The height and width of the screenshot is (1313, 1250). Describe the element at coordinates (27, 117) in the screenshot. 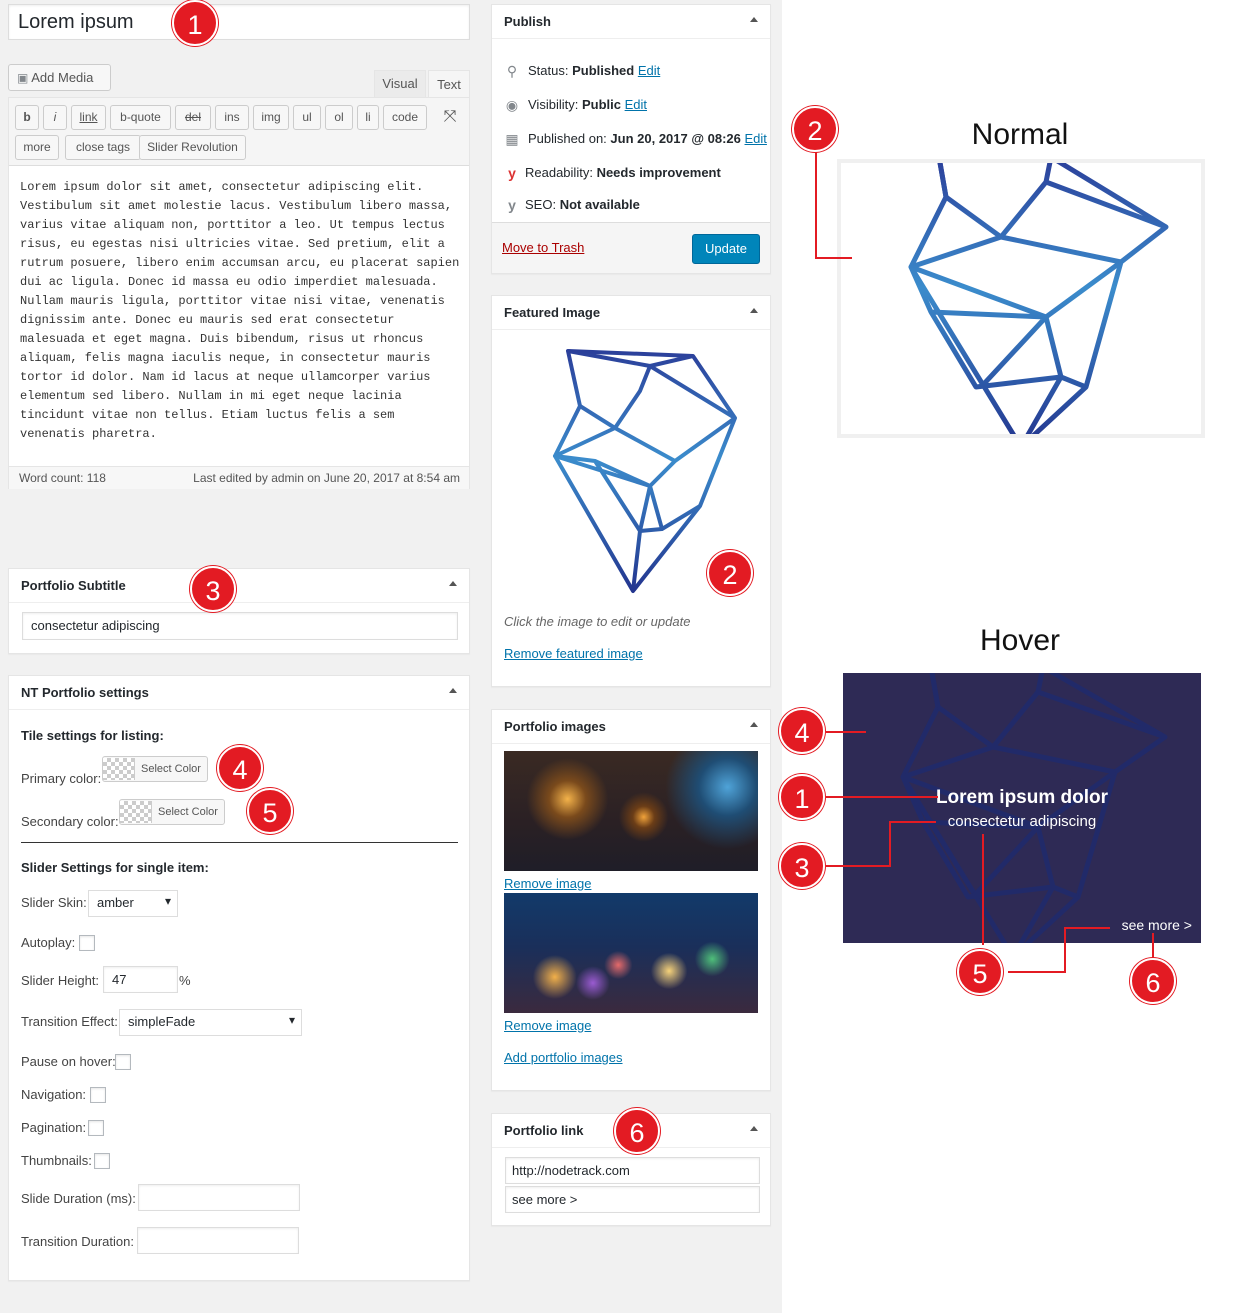

I see `qt-b: b` at that location.